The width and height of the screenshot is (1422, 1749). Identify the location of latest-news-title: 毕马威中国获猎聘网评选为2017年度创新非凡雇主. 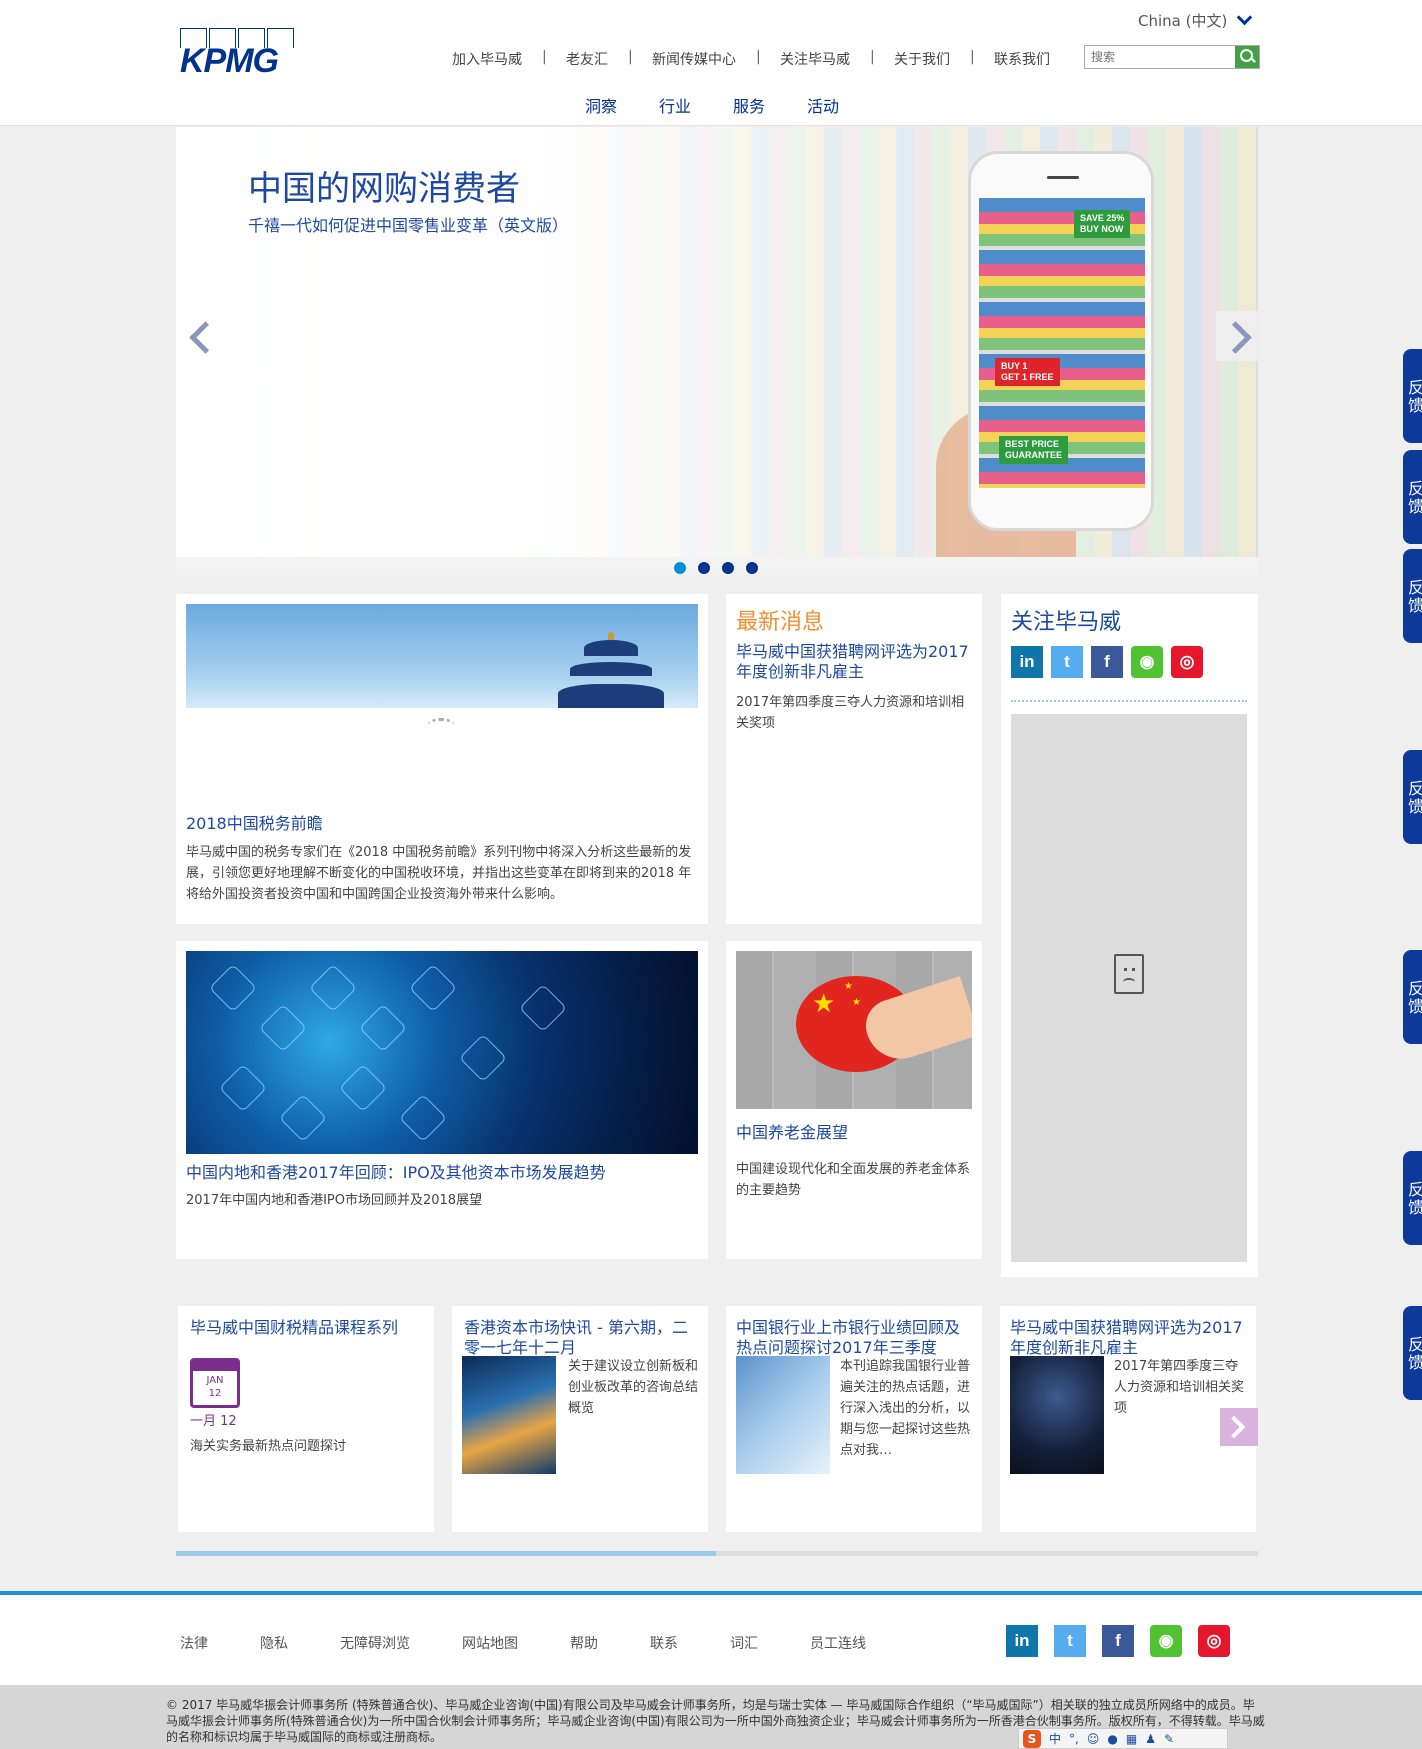
(854, 662).